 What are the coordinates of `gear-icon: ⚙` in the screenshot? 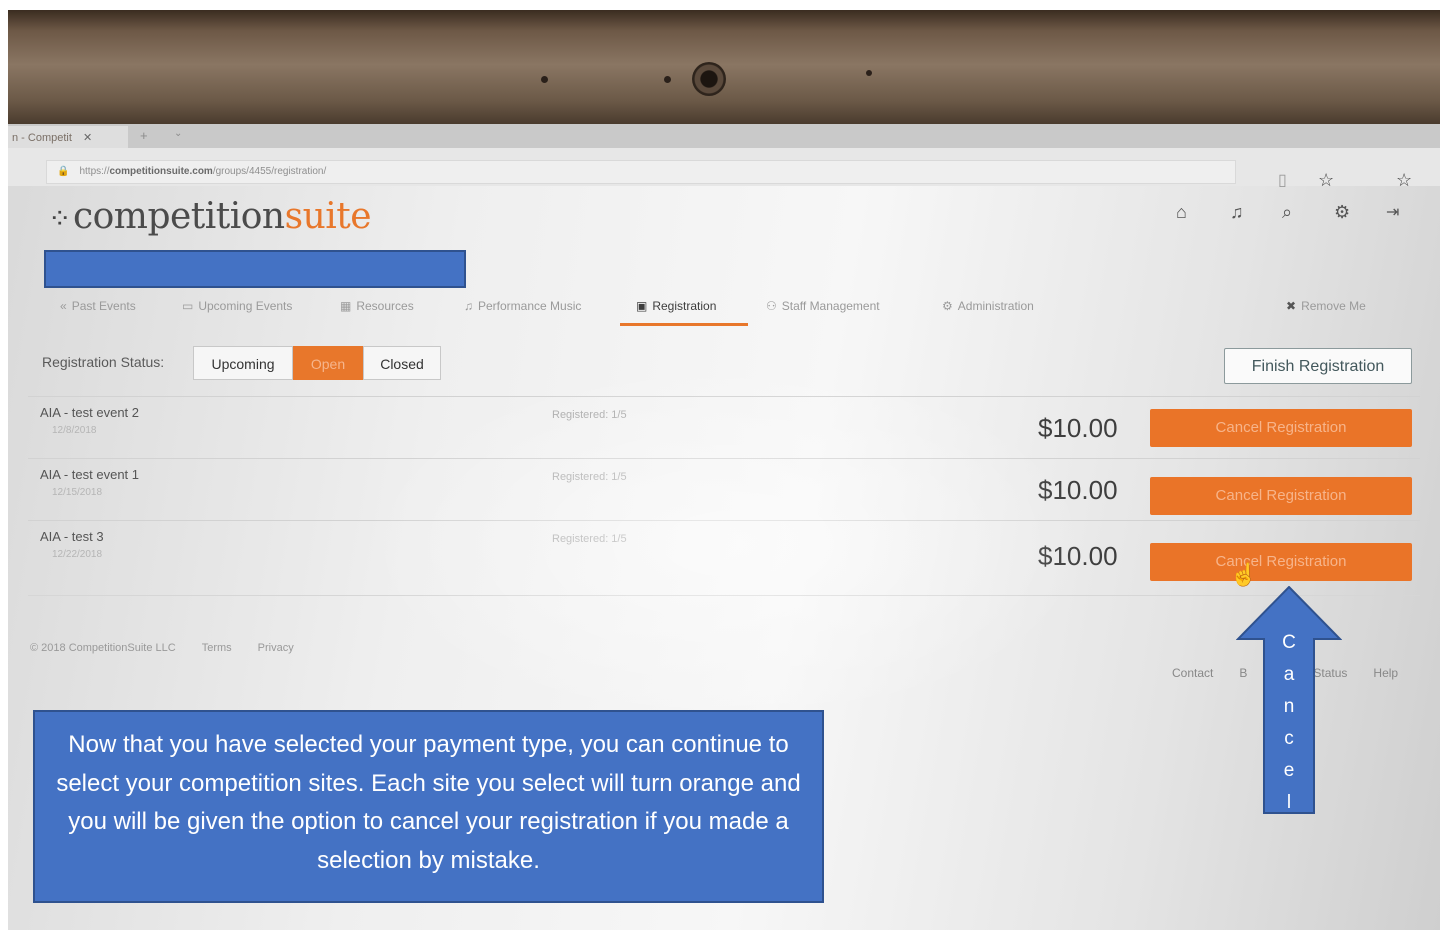 It's located at (1342, 212).